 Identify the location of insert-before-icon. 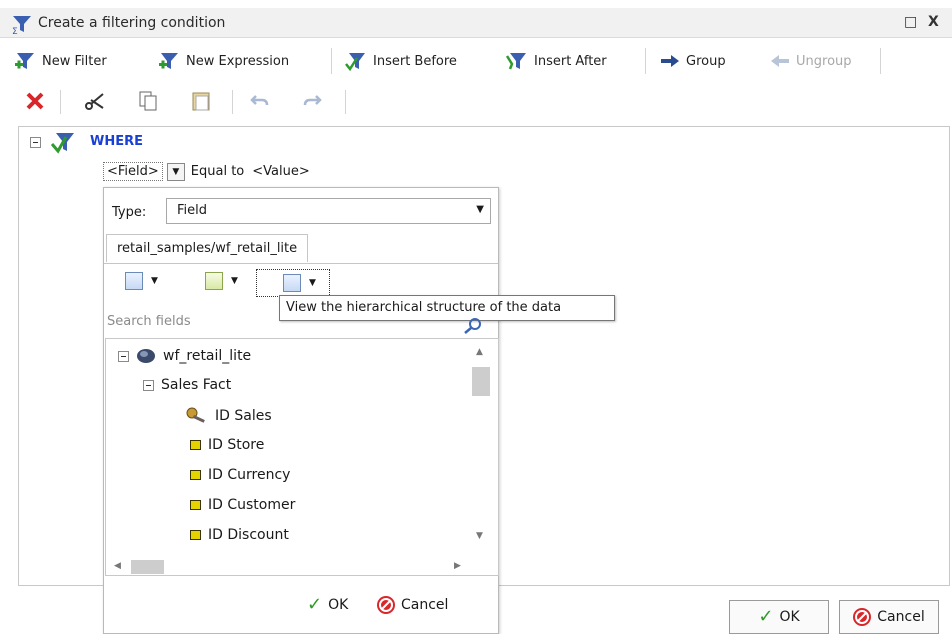
(355, 62).